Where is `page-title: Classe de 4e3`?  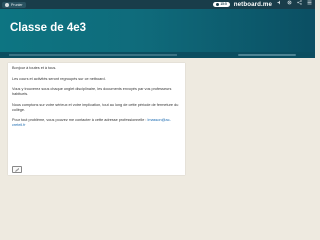
page-title: Classe de 4e3 is located at coordinates (48, 28).